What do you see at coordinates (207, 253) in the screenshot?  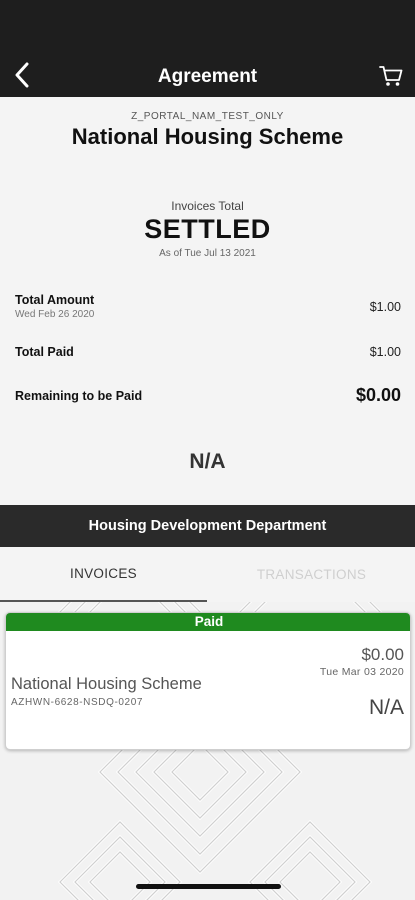 I see `as-of-date: As of Tue Jul 13 2021` at bounding box center [207, 253].